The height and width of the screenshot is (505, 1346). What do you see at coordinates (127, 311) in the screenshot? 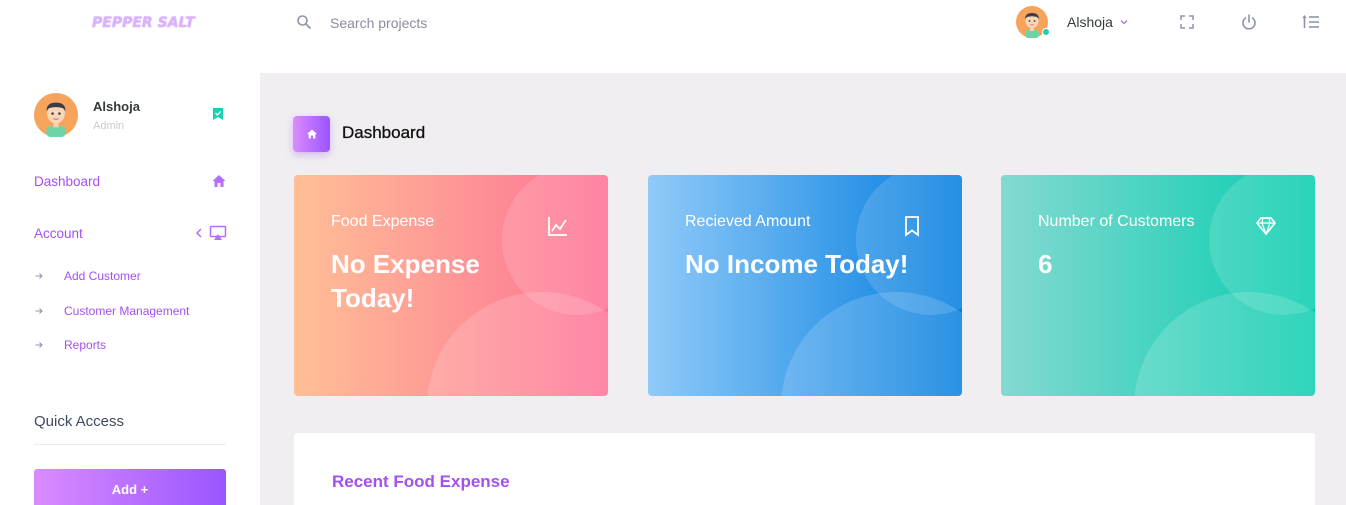
I see `sidebar-subitem-label: Customer Management` at bounding box center [127, 311].